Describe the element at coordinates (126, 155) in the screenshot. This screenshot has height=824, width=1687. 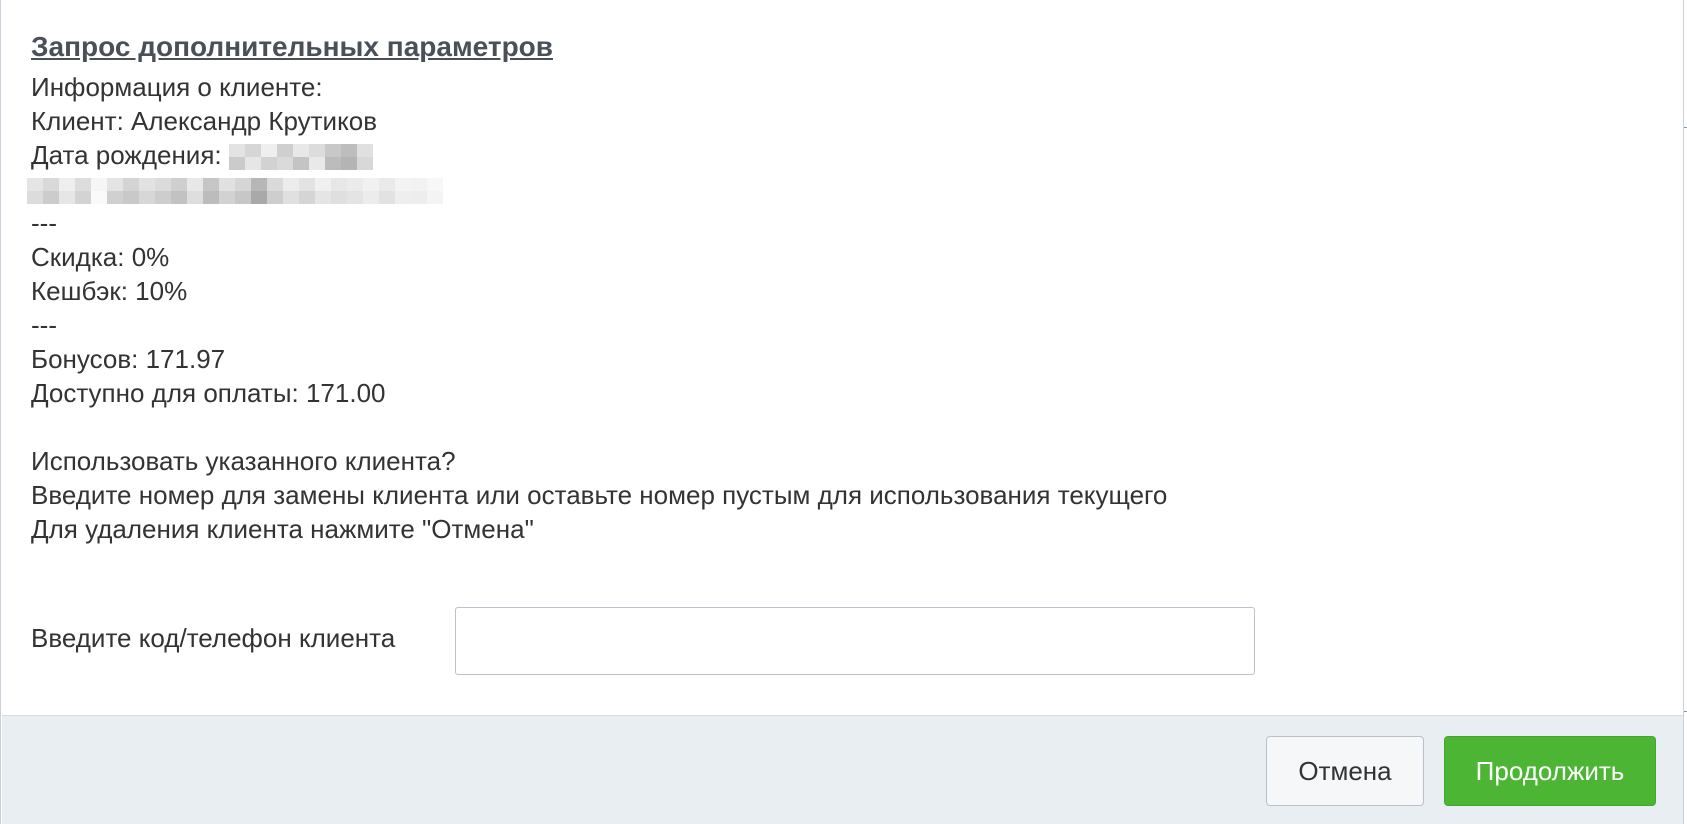
I see `birthdate-label: Дата рождения:` at that location.